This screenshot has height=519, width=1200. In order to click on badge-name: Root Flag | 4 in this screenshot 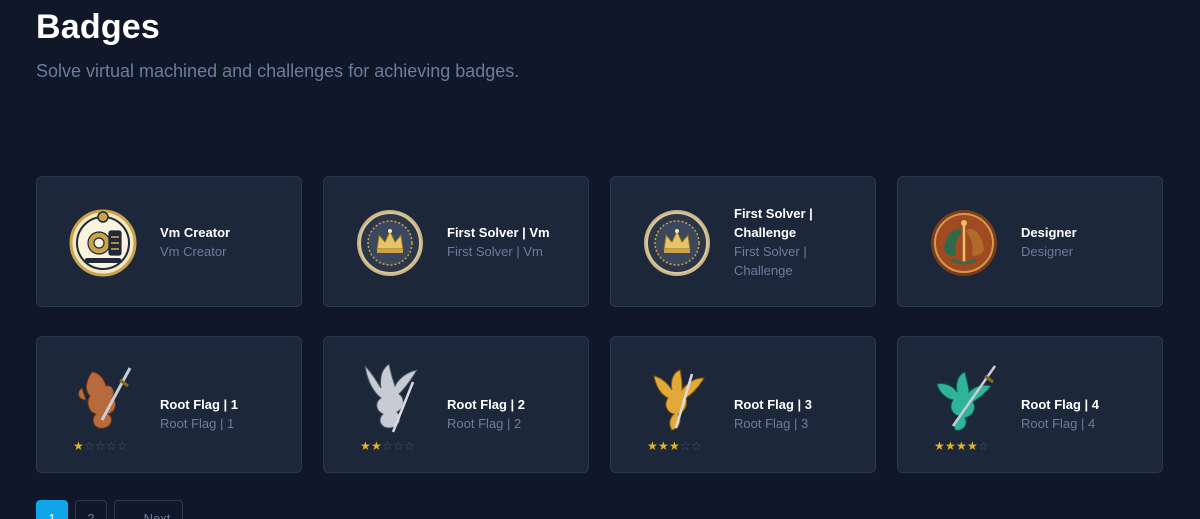, I will do `click(1060, 404)`.